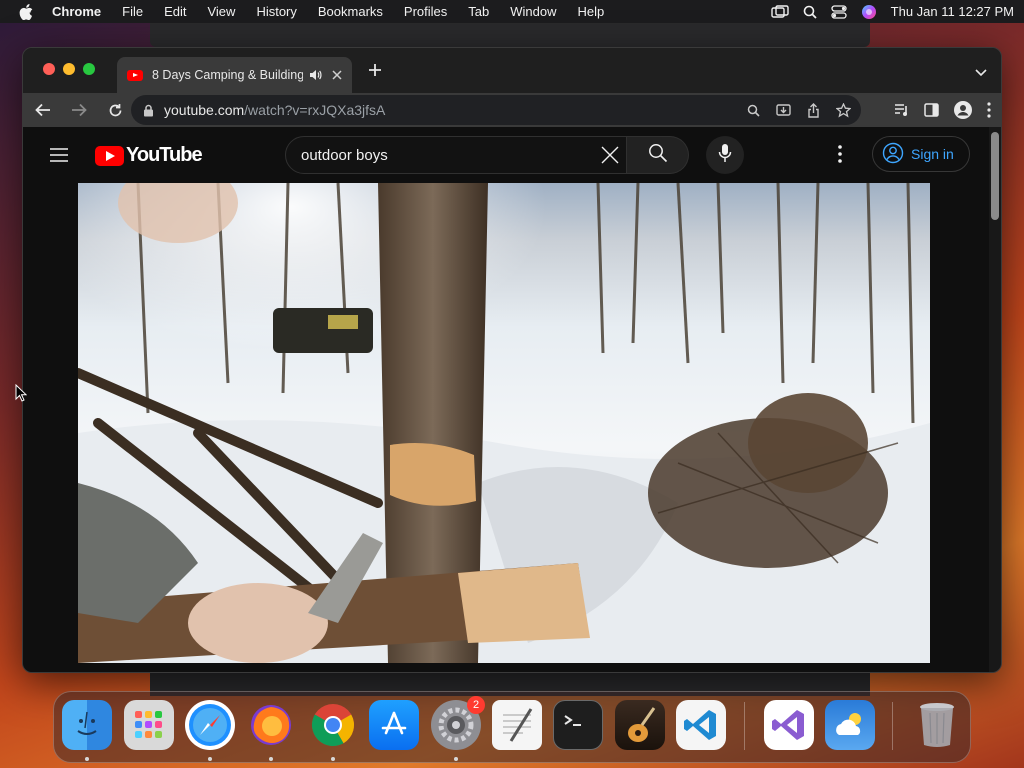 The height and width of the screenshot is (768, 1024). Describe the element at coordinates (109, 155) in the screenshot. I see `youtube-play-logo-icon` at that location.